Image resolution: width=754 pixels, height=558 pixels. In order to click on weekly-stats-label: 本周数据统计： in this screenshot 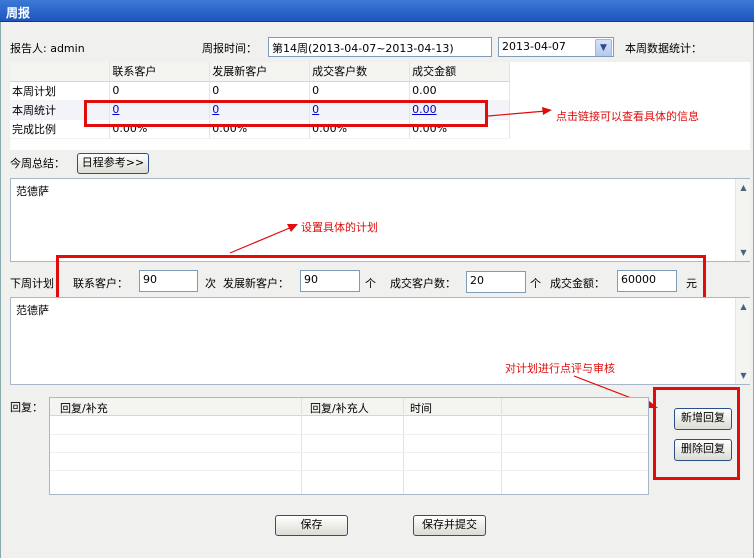, I will do `click(663, 48)`.